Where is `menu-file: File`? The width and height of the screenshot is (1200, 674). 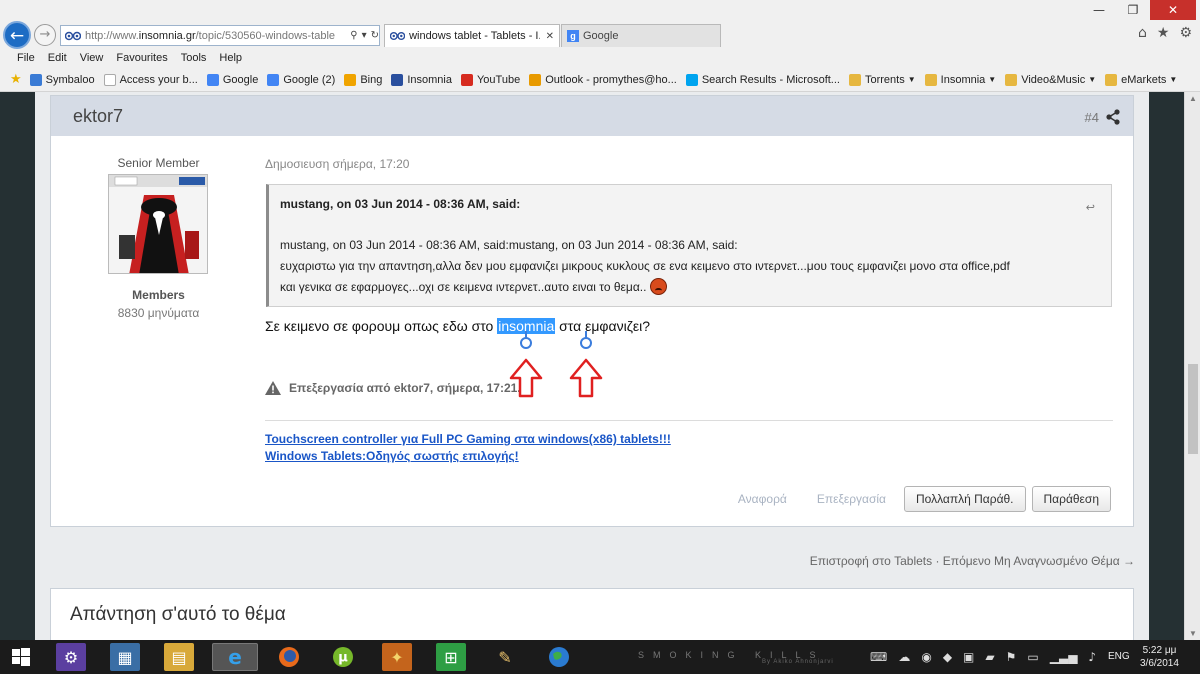 menu-file: File is located at coordinates (26, 58).